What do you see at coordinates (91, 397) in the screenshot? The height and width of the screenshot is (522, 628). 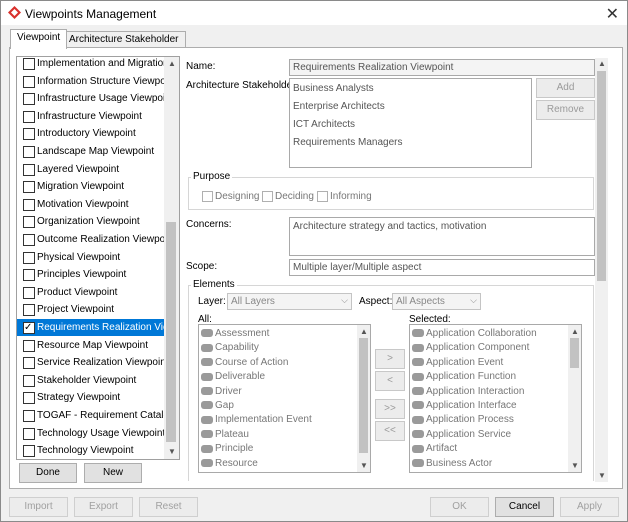 I see `viewpoint-list-item: Strategy Viewpoint` at bounding box center [91, 397].